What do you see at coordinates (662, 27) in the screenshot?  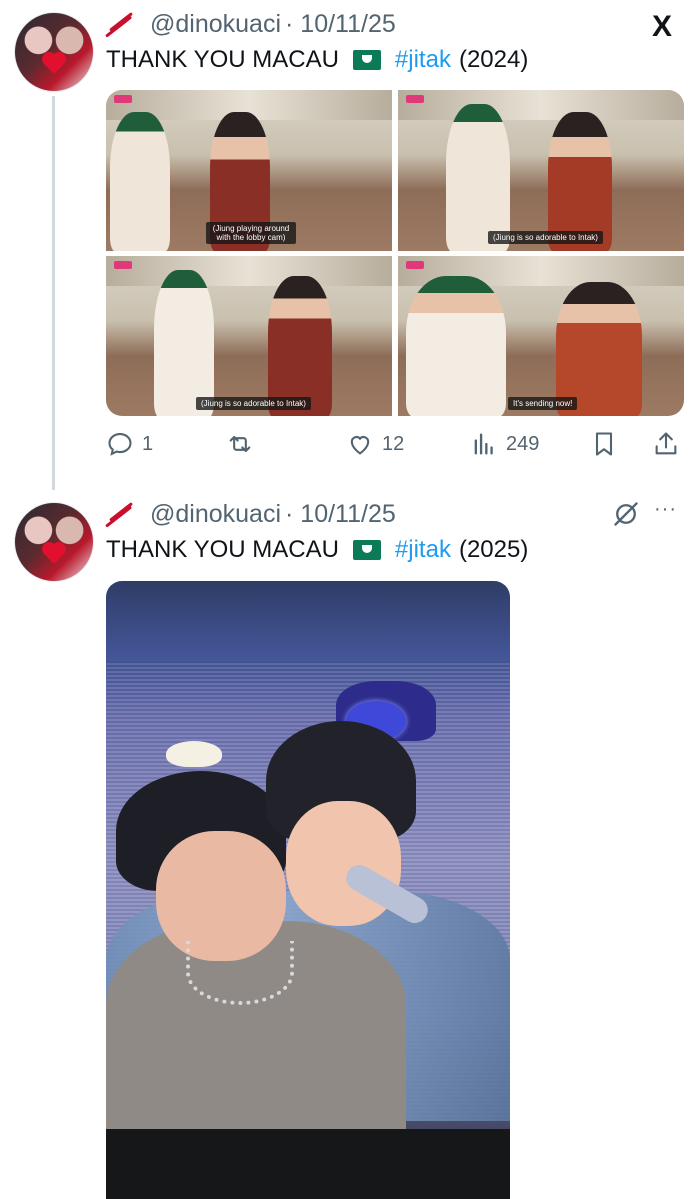 I see `x-logo: X` at bounding box center [662, 27].